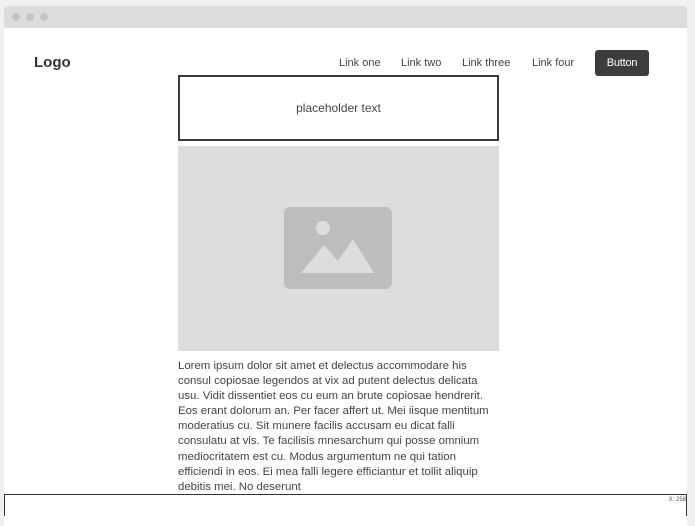 This screenshot has height=526, width=695. I want to click on nav-link-one: Link one, so click(360, 63).